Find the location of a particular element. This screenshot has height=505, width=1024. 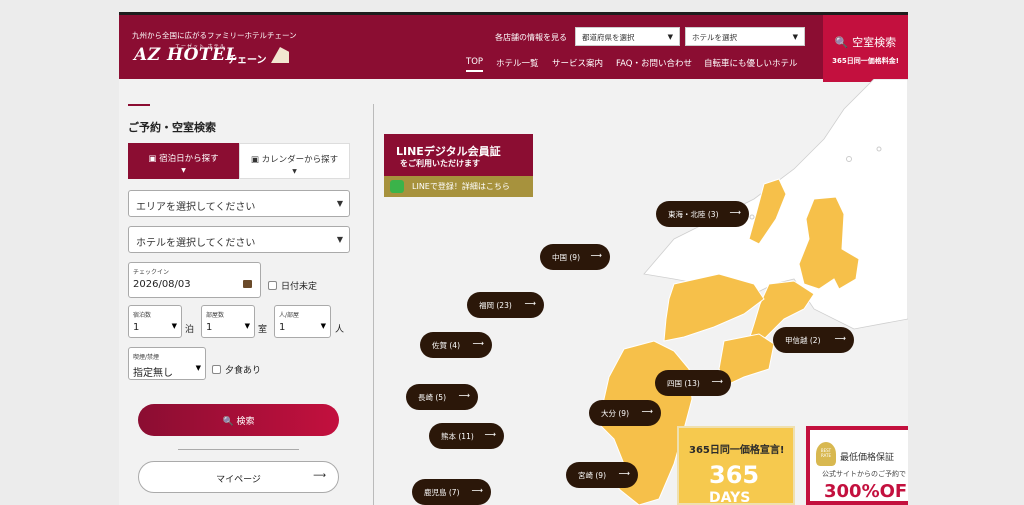

vacancy-search-label: 空室検索 is located at coordinates (874, 42).